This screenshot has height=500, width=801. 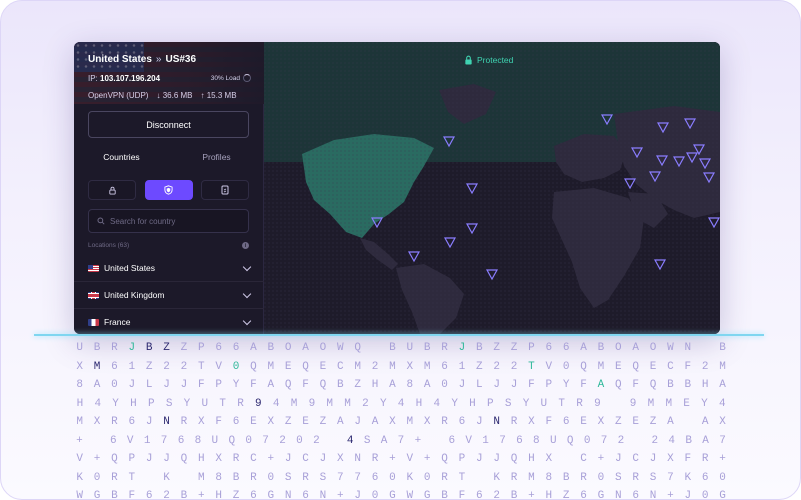 What do you see at coordinates (401, 404) in the screenshot?
I see `code-row: H4YHPSYUTR94M9MM2Y4H4YHPSYUTR9 9MMEY4` at bounding box center [401, 404].